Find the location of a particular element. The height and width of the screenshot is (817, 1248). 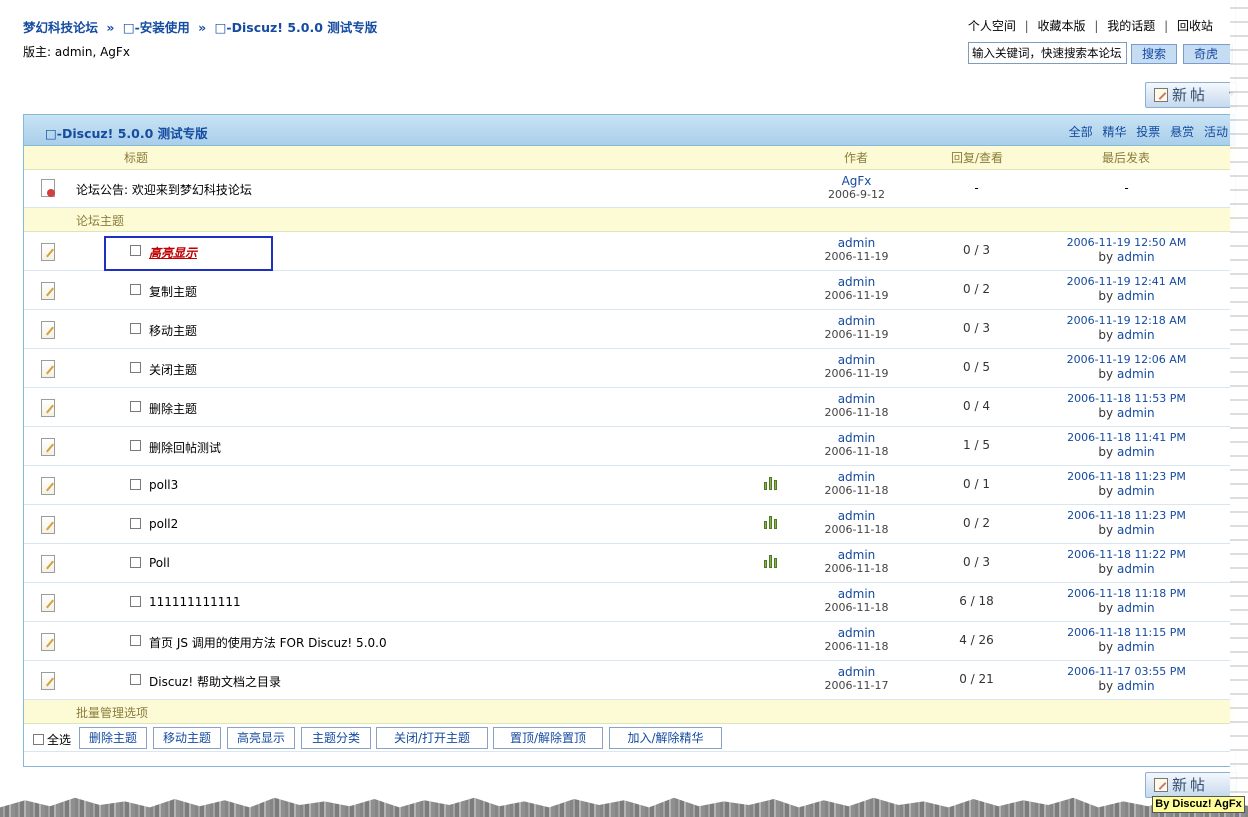

thread-title-link: 首页 JS 调用的使用方法 FOR Discuz! 5.0.0 is located at coordinates (268, 642).